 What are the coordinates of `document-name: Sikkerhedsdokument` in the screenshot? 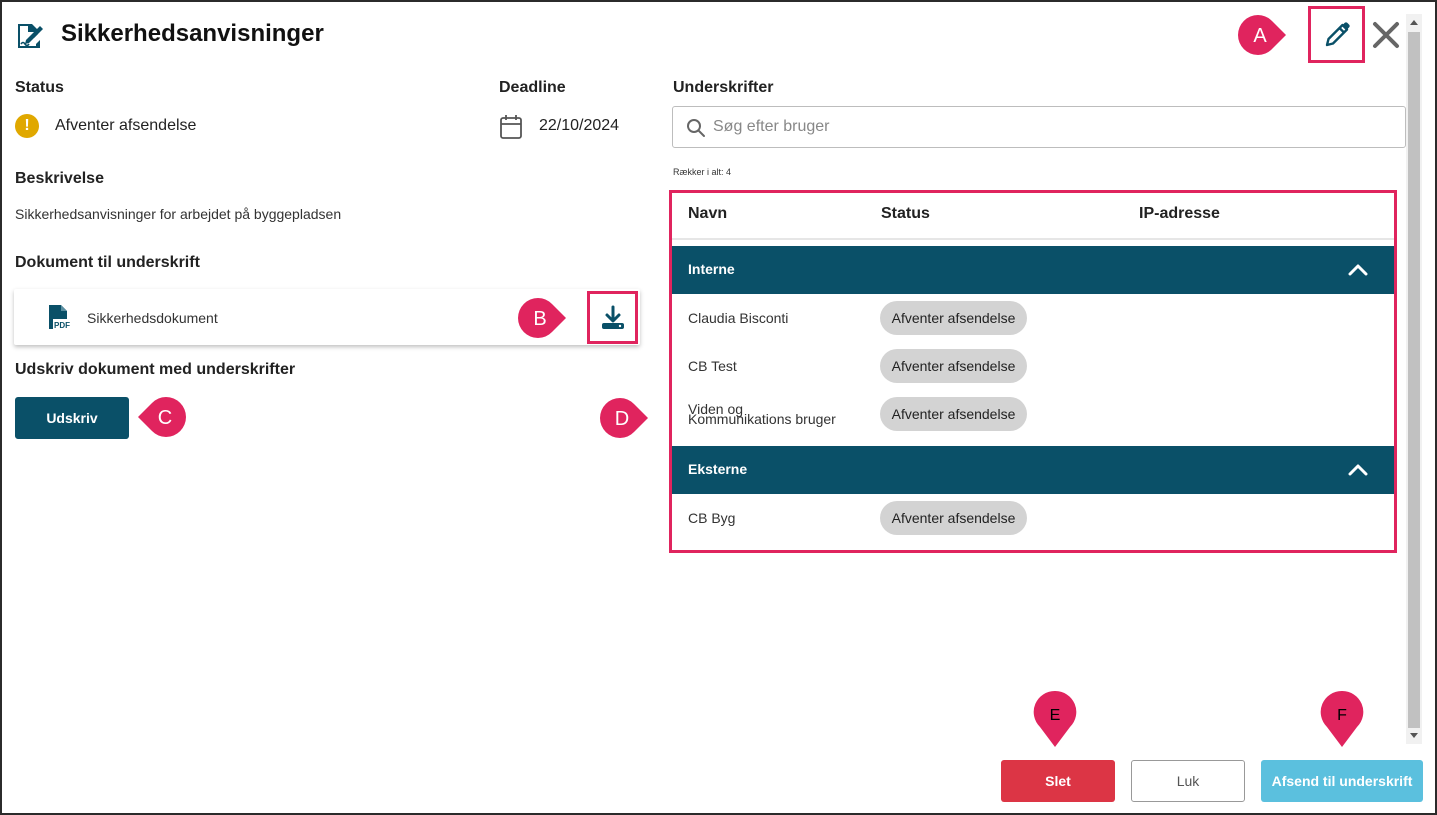 It's located at (152, 318).